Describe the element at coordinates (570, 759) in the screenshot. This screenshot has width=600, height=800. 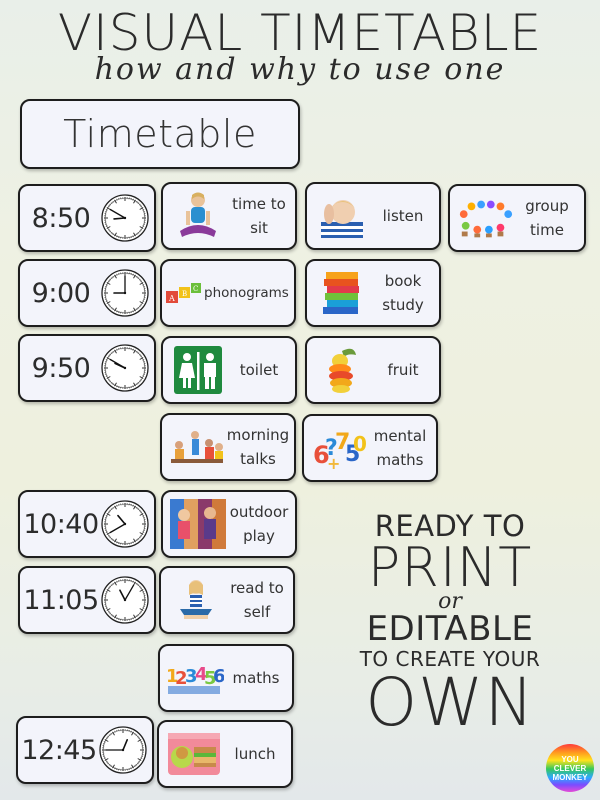
I see `logo-text: YOU` at that location.